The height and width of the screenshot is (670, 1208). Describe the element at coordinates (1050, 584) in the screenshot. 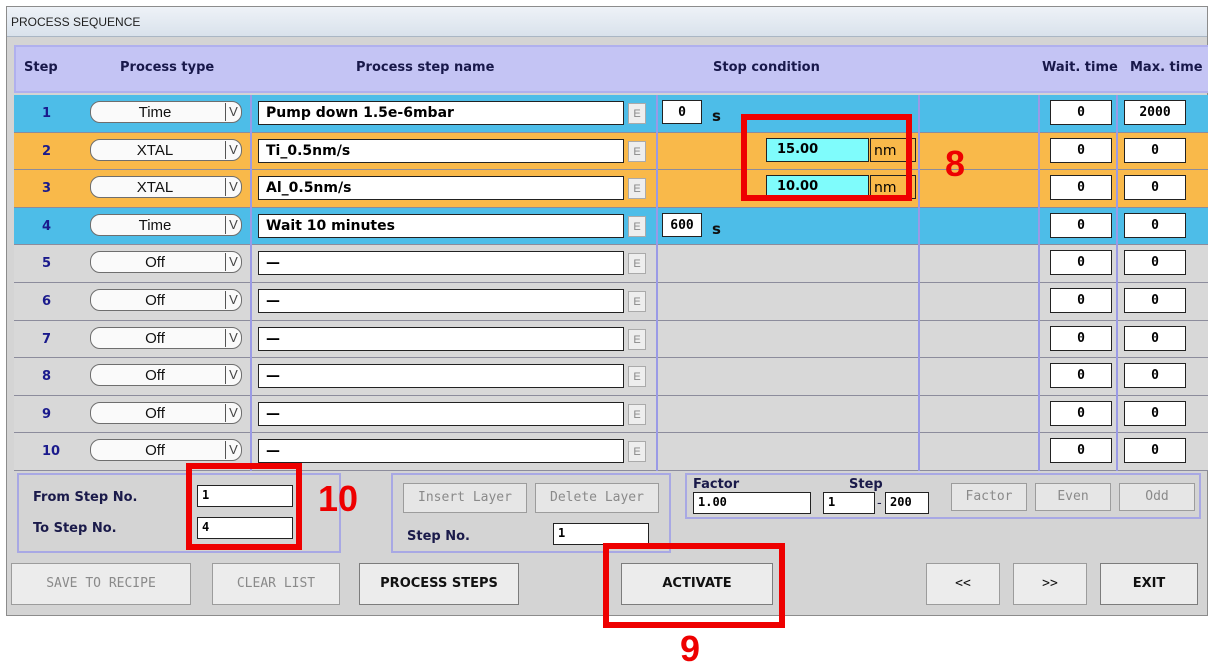

I see `next-button: >>` at that location.